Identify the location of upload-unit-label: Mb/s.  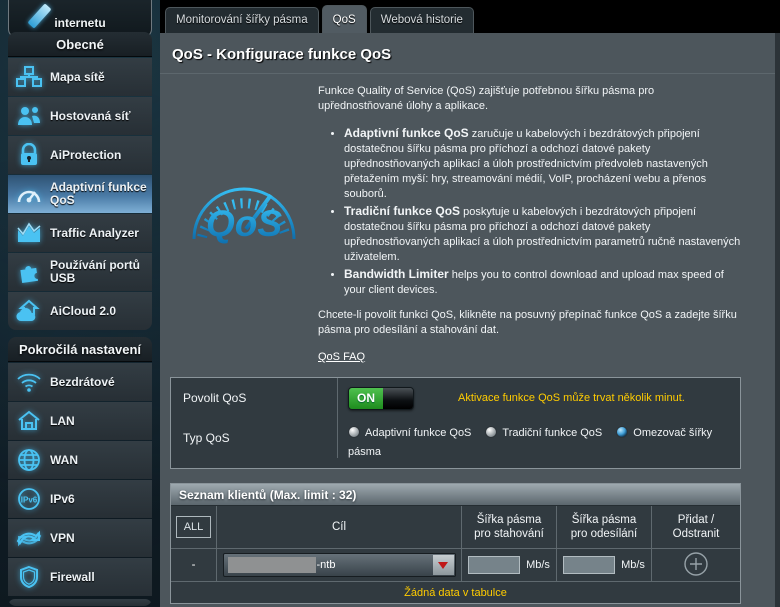
(633, 565).